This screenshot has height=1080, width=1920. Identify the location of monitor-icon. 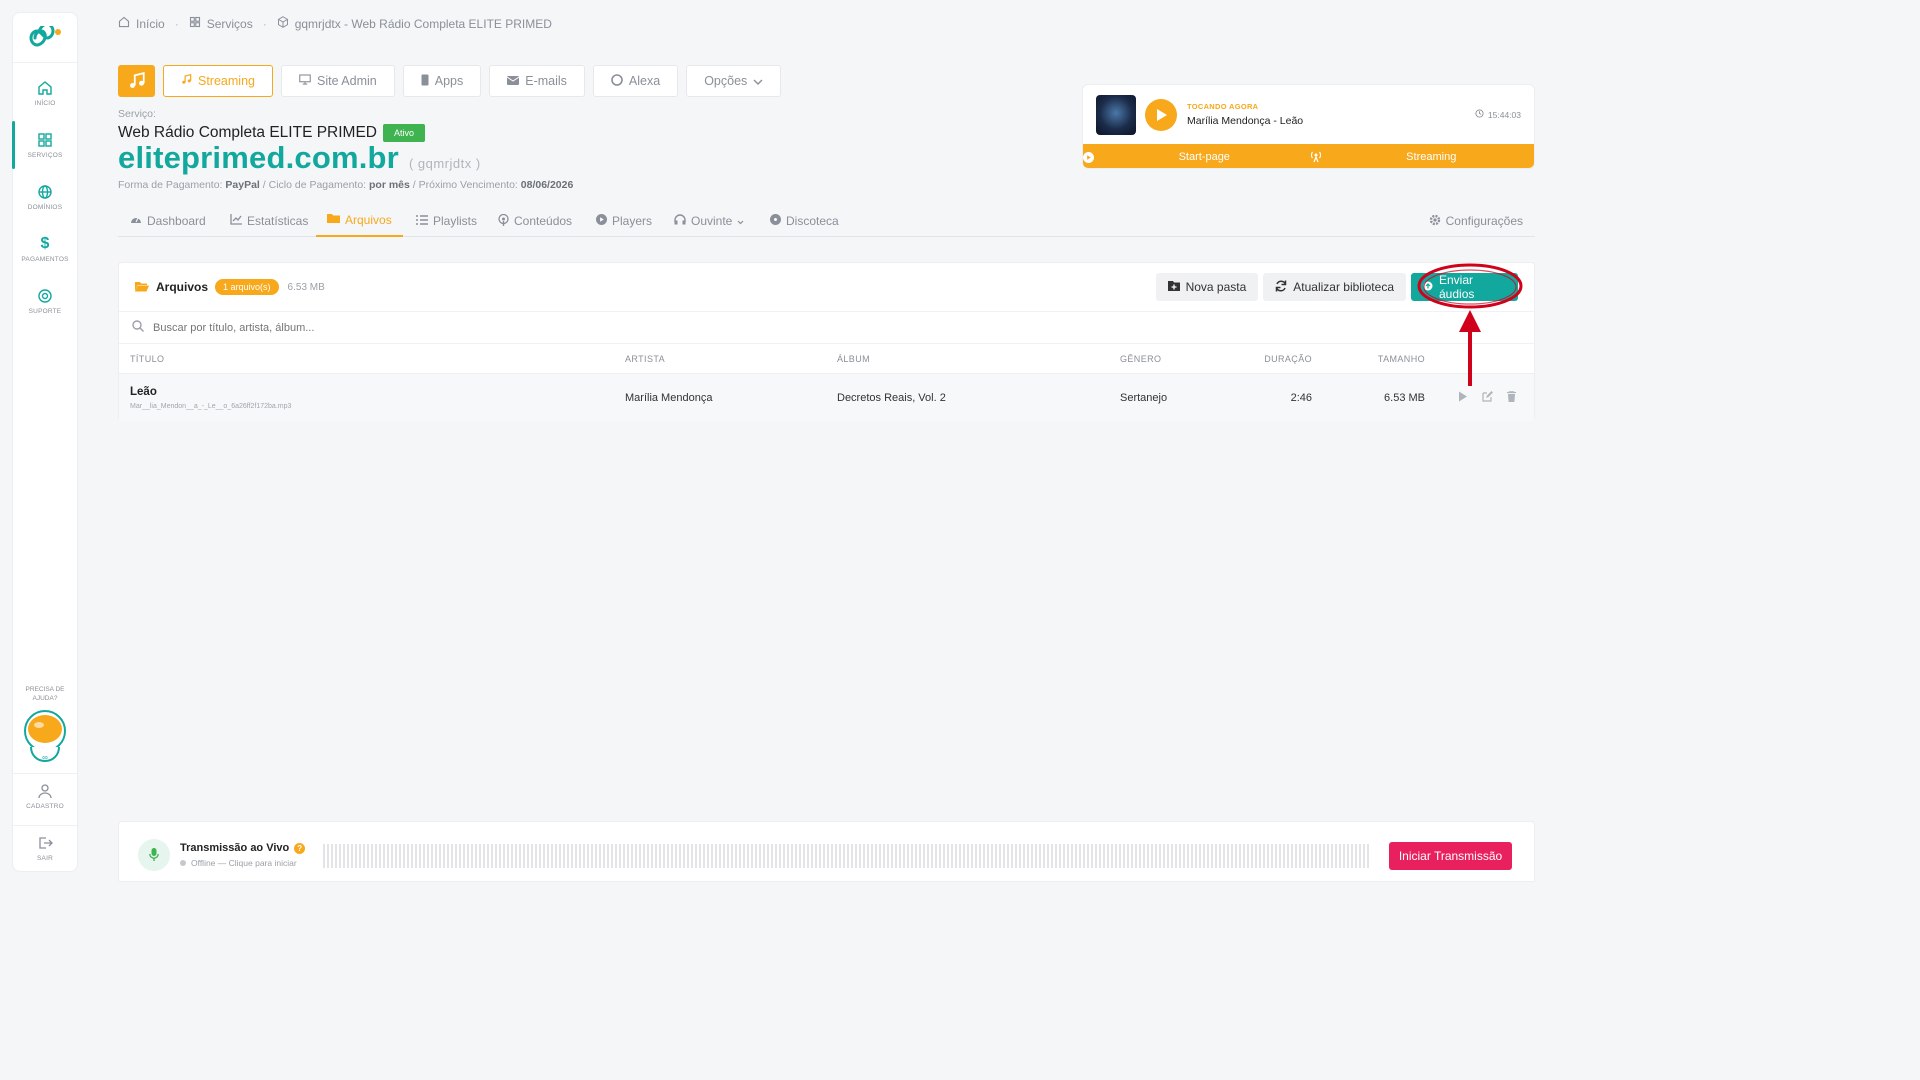
(305, 81).